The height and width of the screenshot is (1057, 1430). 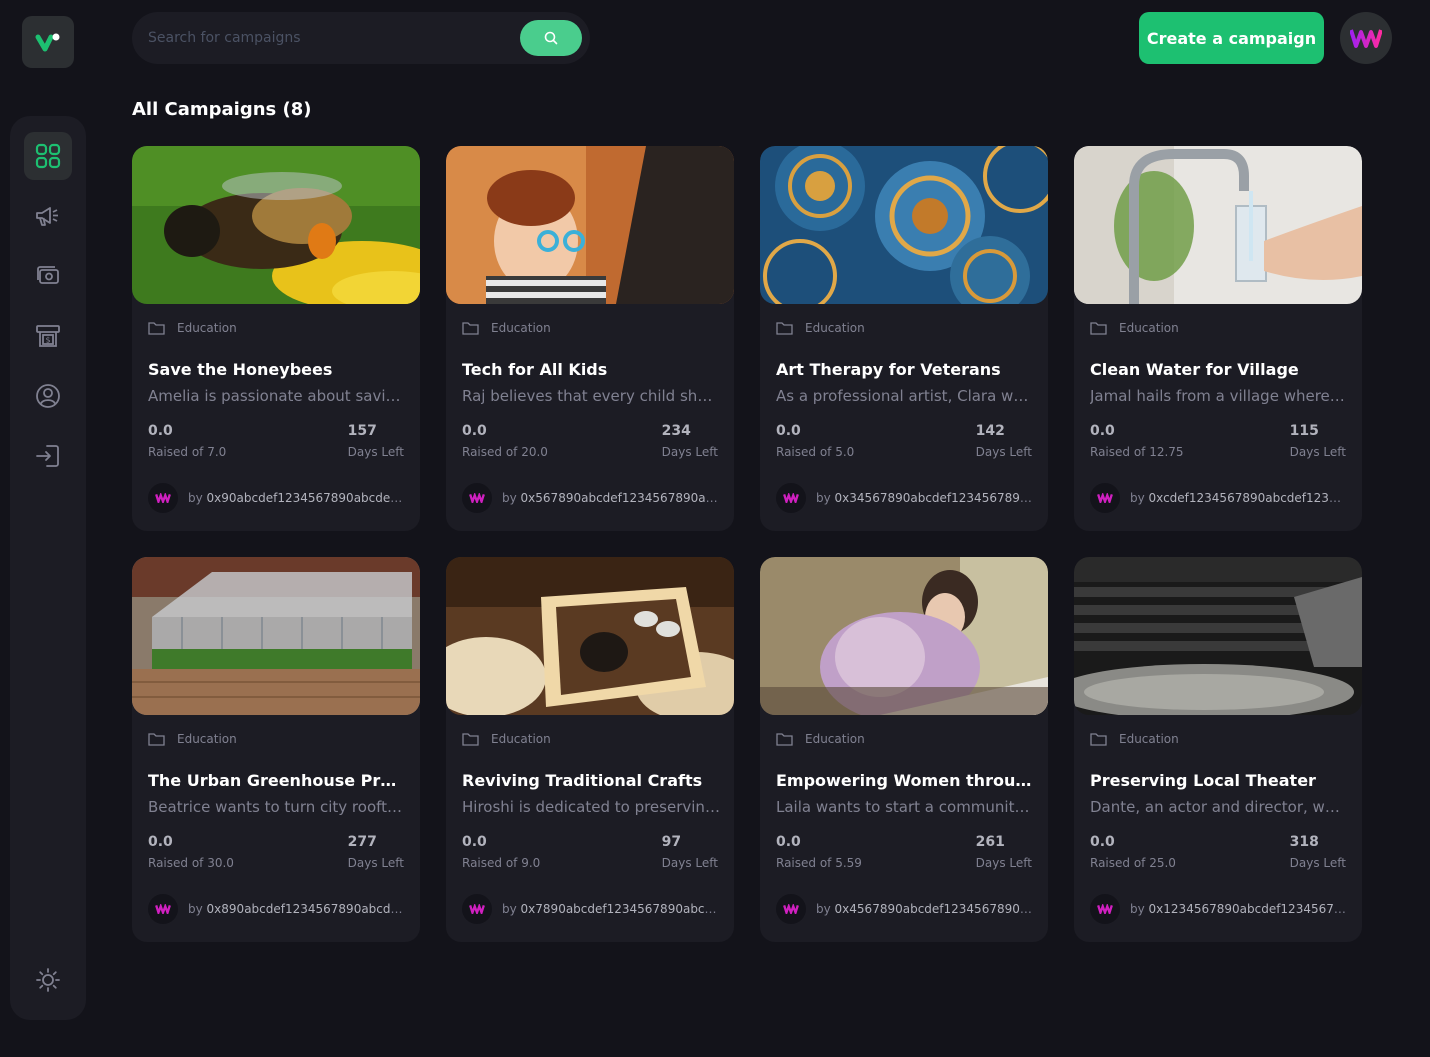 I want to click on profile-icon, so click(x=48, y=396).